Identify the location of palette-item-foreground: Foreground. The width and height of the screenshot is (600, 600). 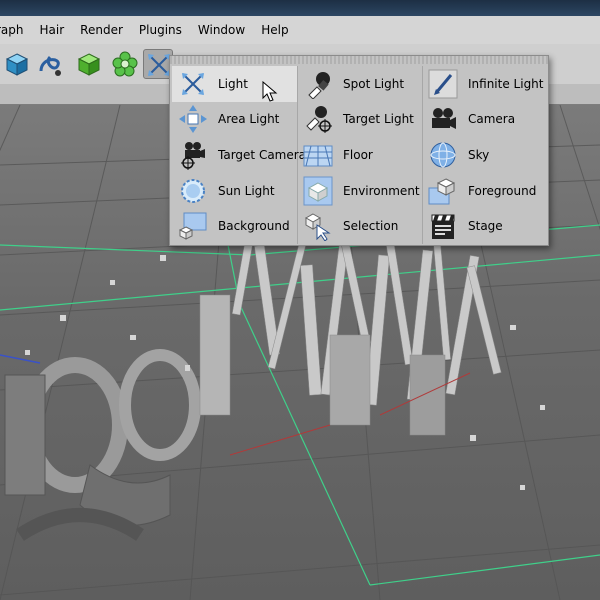
(484, 191).